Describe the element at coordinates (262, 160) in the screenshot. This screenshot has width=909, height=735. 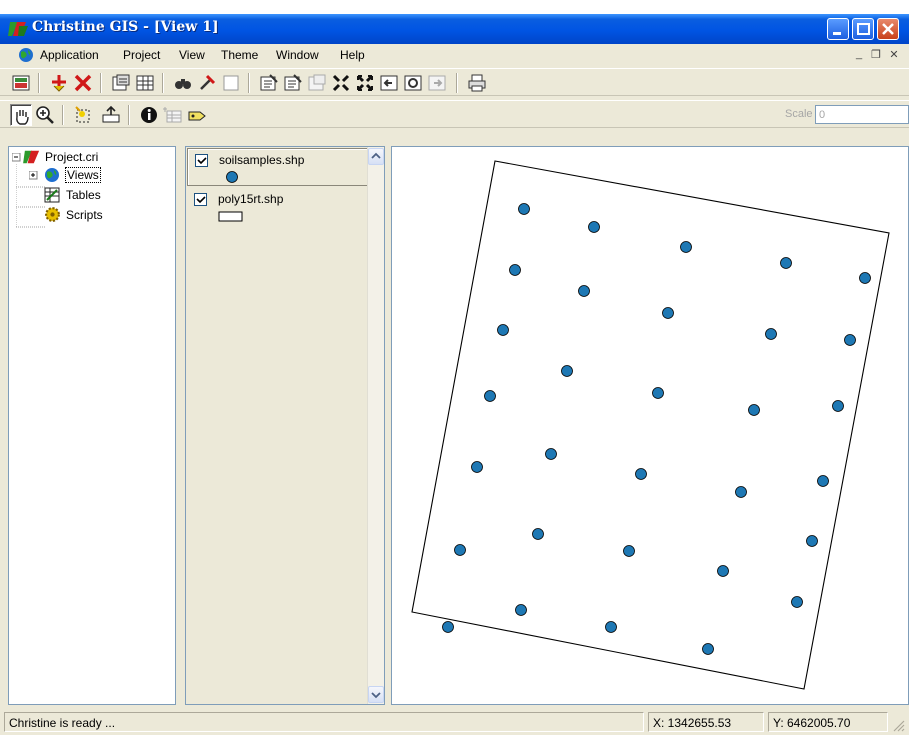
I see `theme-name-soilsamples: soilsamples.shp` at that location.